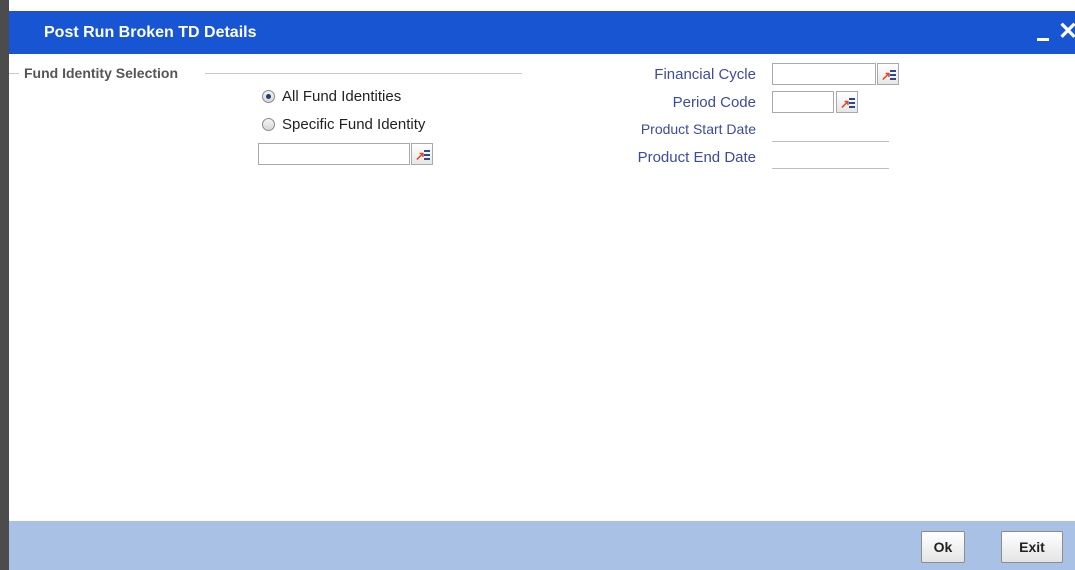 The image size is (1075, 570). What do you see at coordinates (14, 73) in the screenshot?
I see `fieldset-rule-left` at bounding box center [14, 73].